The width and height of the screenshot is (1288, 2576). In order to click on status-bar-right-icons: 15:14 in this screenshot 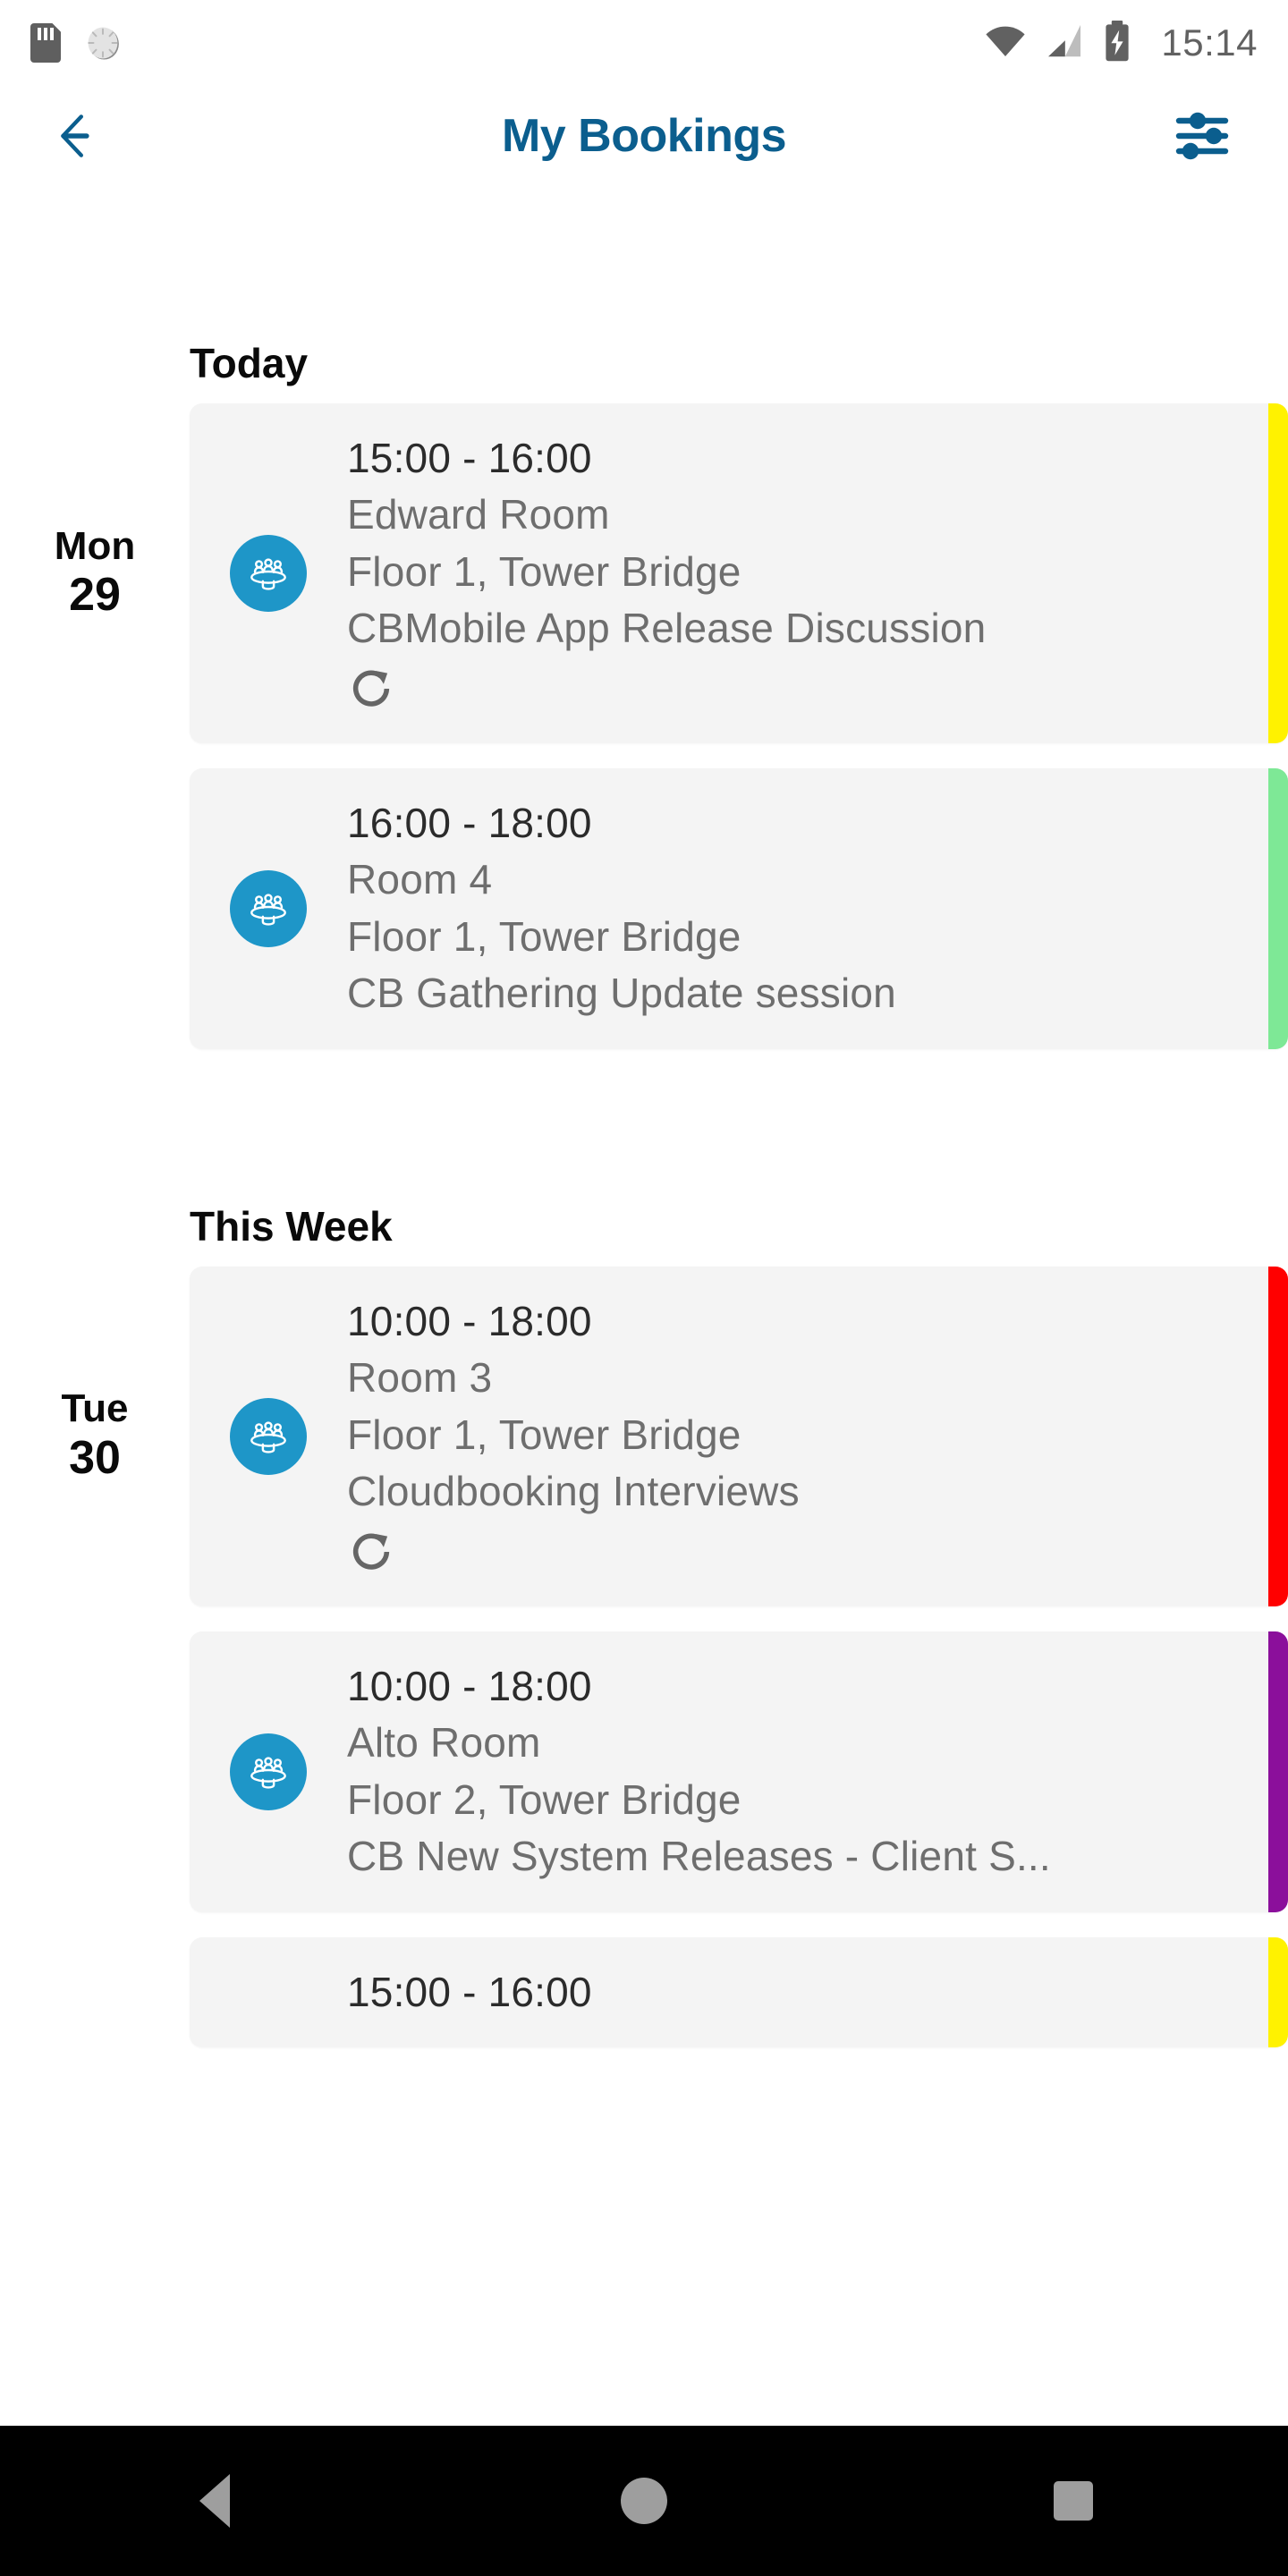, I will do `click(1121, 43)`.